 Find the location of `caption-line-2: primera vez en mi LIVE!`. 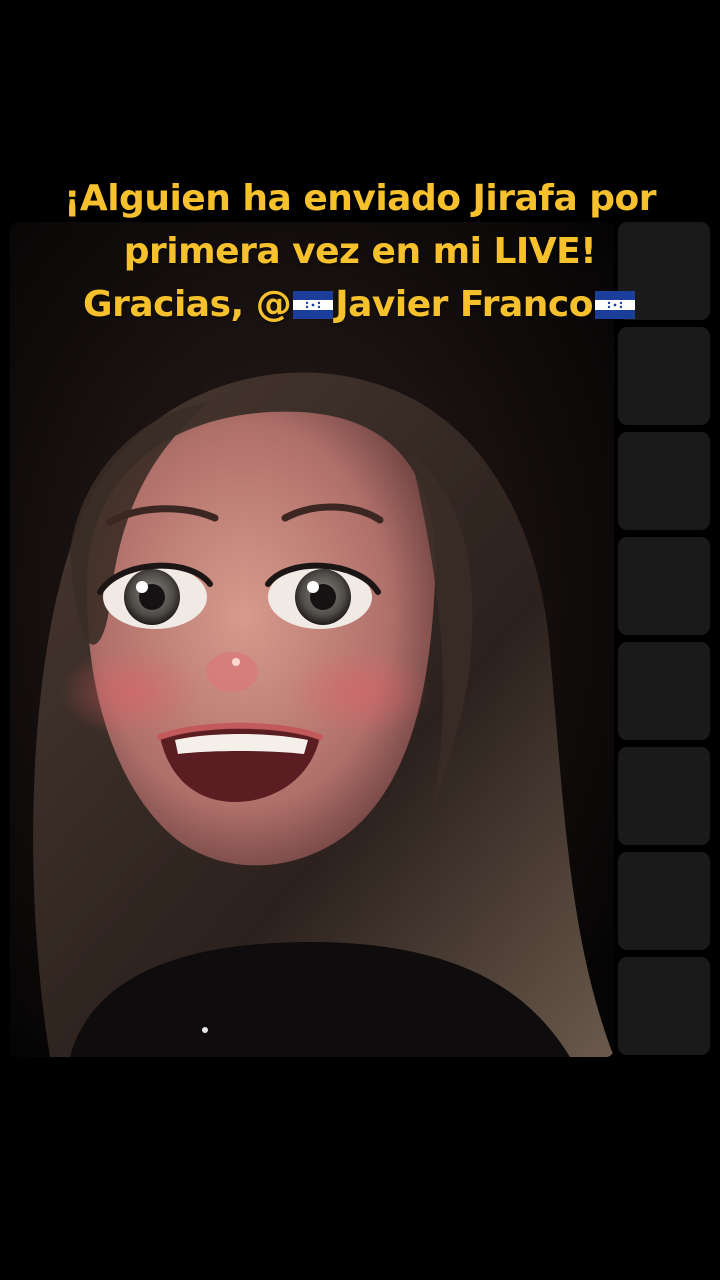

caption-line-2: primera vez en mi LIVE! is located at coordinates (360, 251).